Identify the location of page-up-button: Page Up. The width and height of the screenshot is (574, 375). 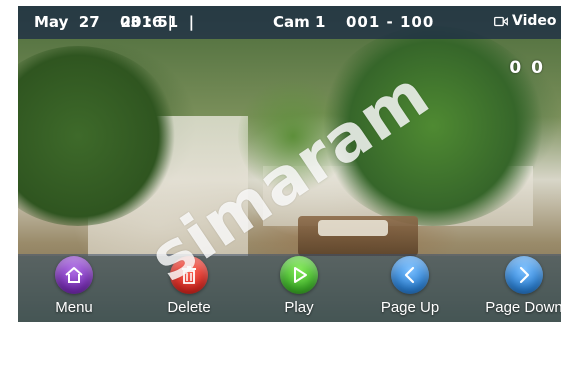
(410, 288).